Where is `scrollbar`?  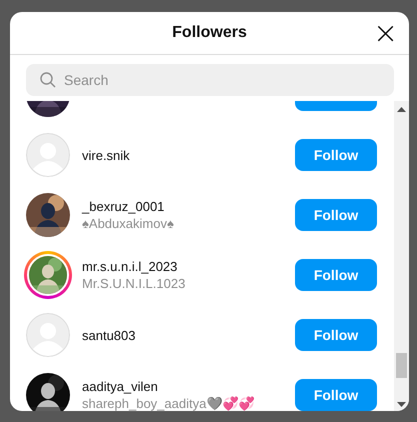 scrollbar is located at coordinates (401, 256).